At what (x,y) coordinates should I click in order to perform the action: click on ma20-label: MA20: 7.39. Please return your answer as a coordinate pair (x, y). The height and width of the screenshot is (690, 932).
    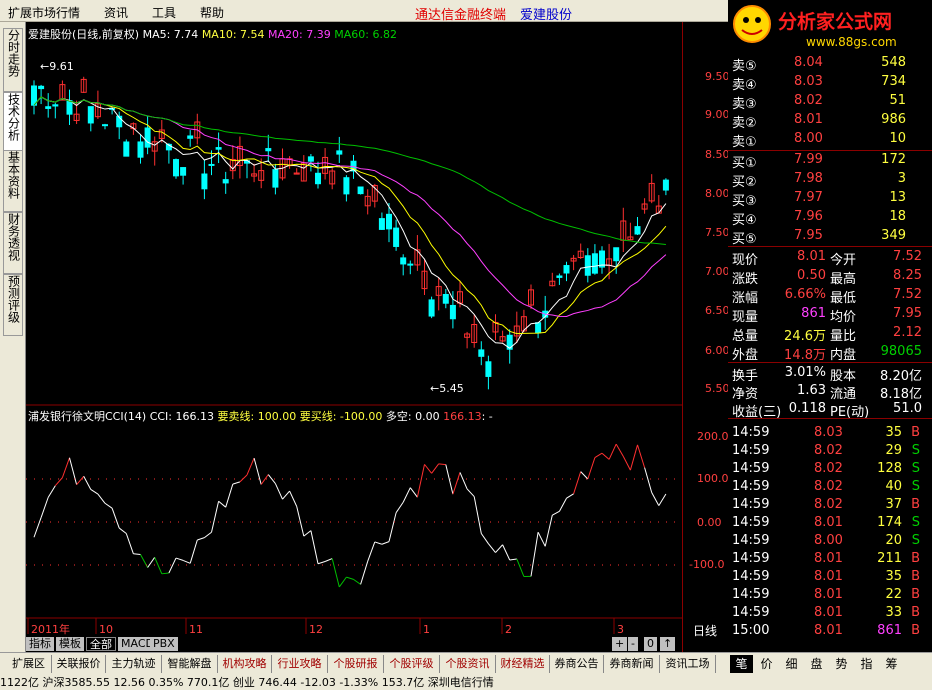
    Looking at the image, I should click on (299, 34).